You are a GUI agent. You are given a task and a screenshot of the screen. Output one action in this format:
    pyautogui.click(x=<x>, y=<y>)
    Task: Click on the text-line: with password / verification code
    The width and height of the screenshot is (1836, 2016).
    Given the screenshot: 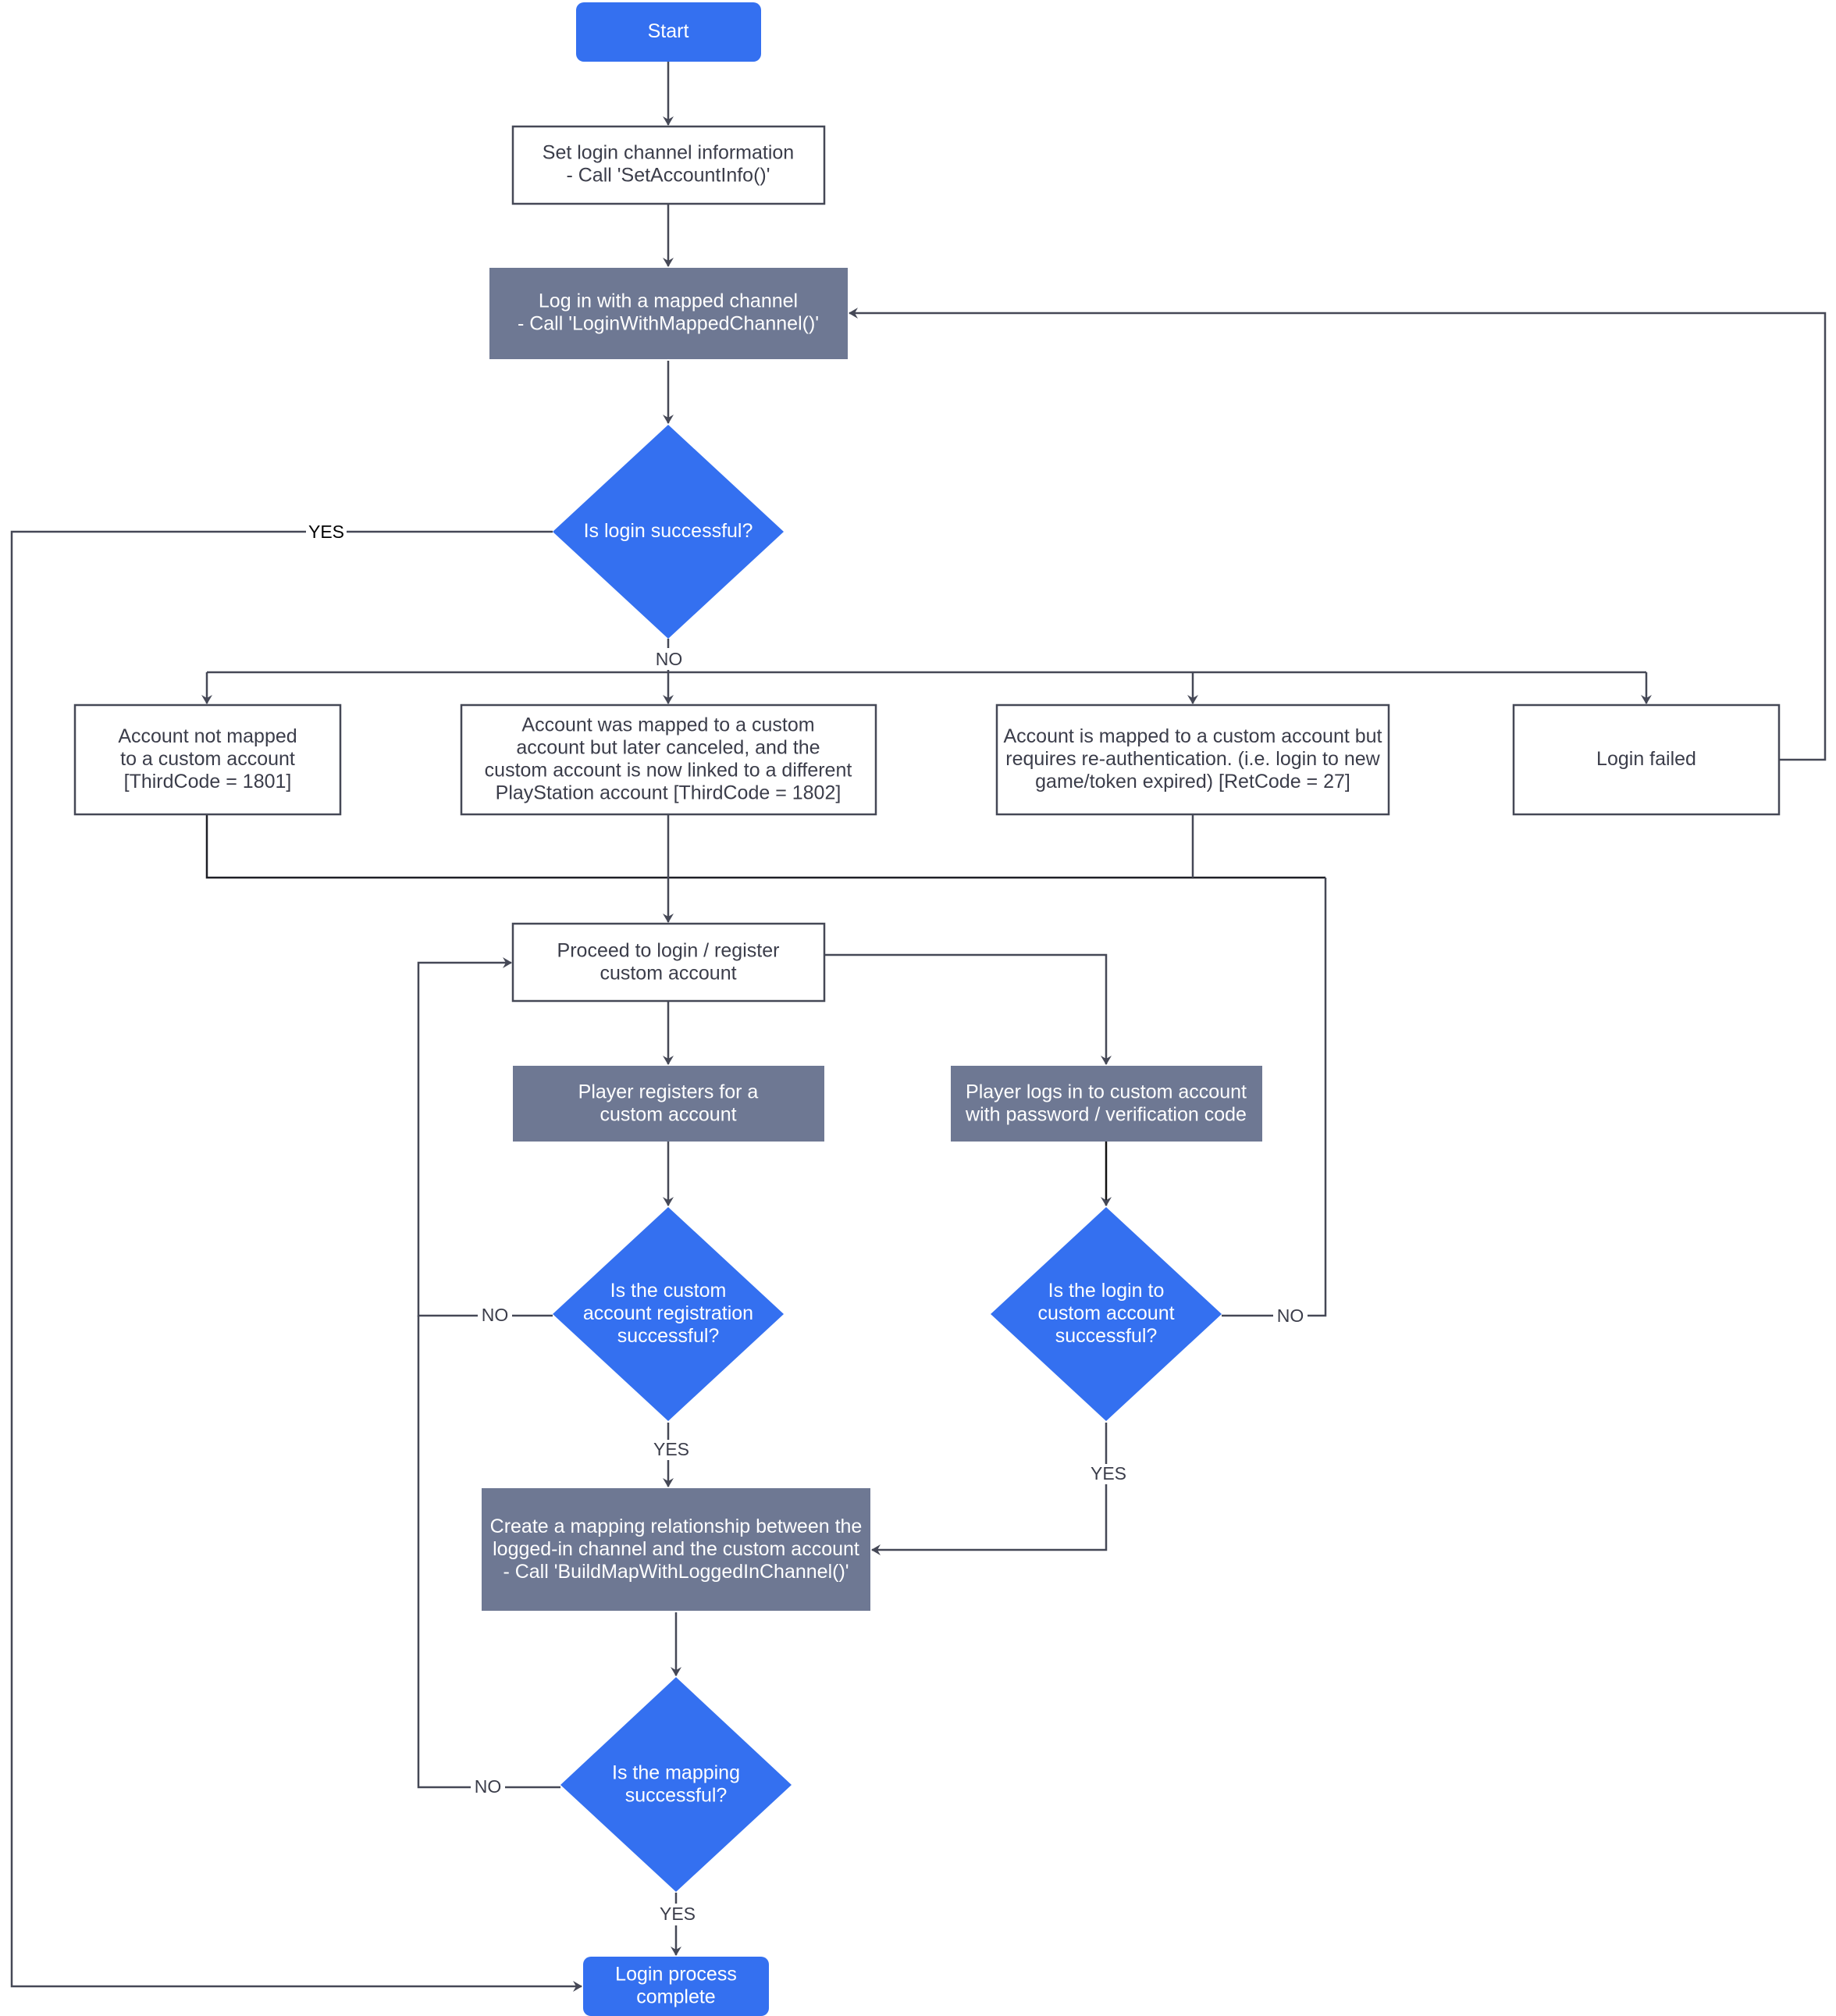 What is the action you would take?
    pyautogui.click(x=1106, y=1114)
    